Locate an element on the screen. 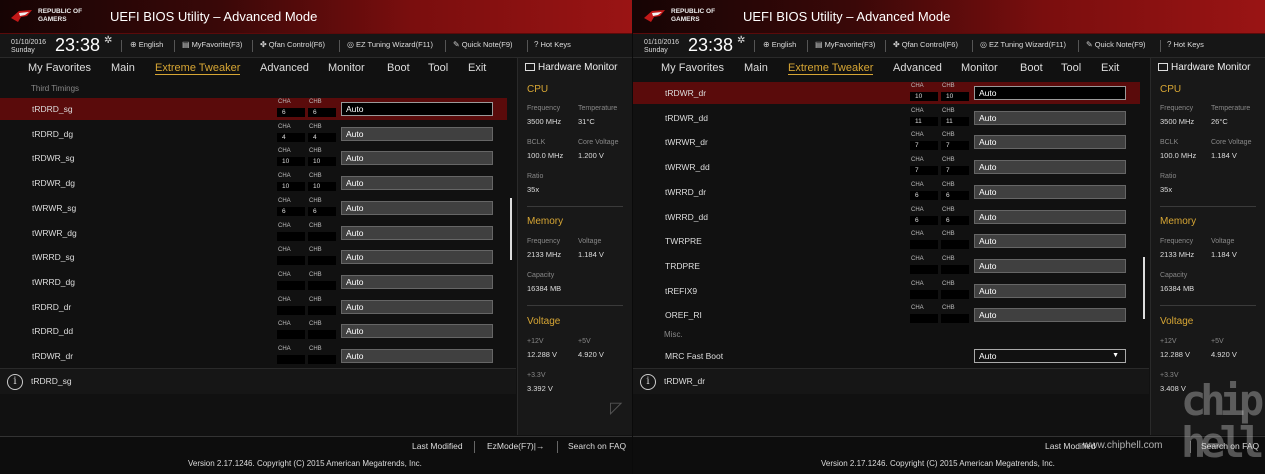 The image size is (1265, 474). mouse-cursor-icon: ◸ is located at coordinates (616, 408).